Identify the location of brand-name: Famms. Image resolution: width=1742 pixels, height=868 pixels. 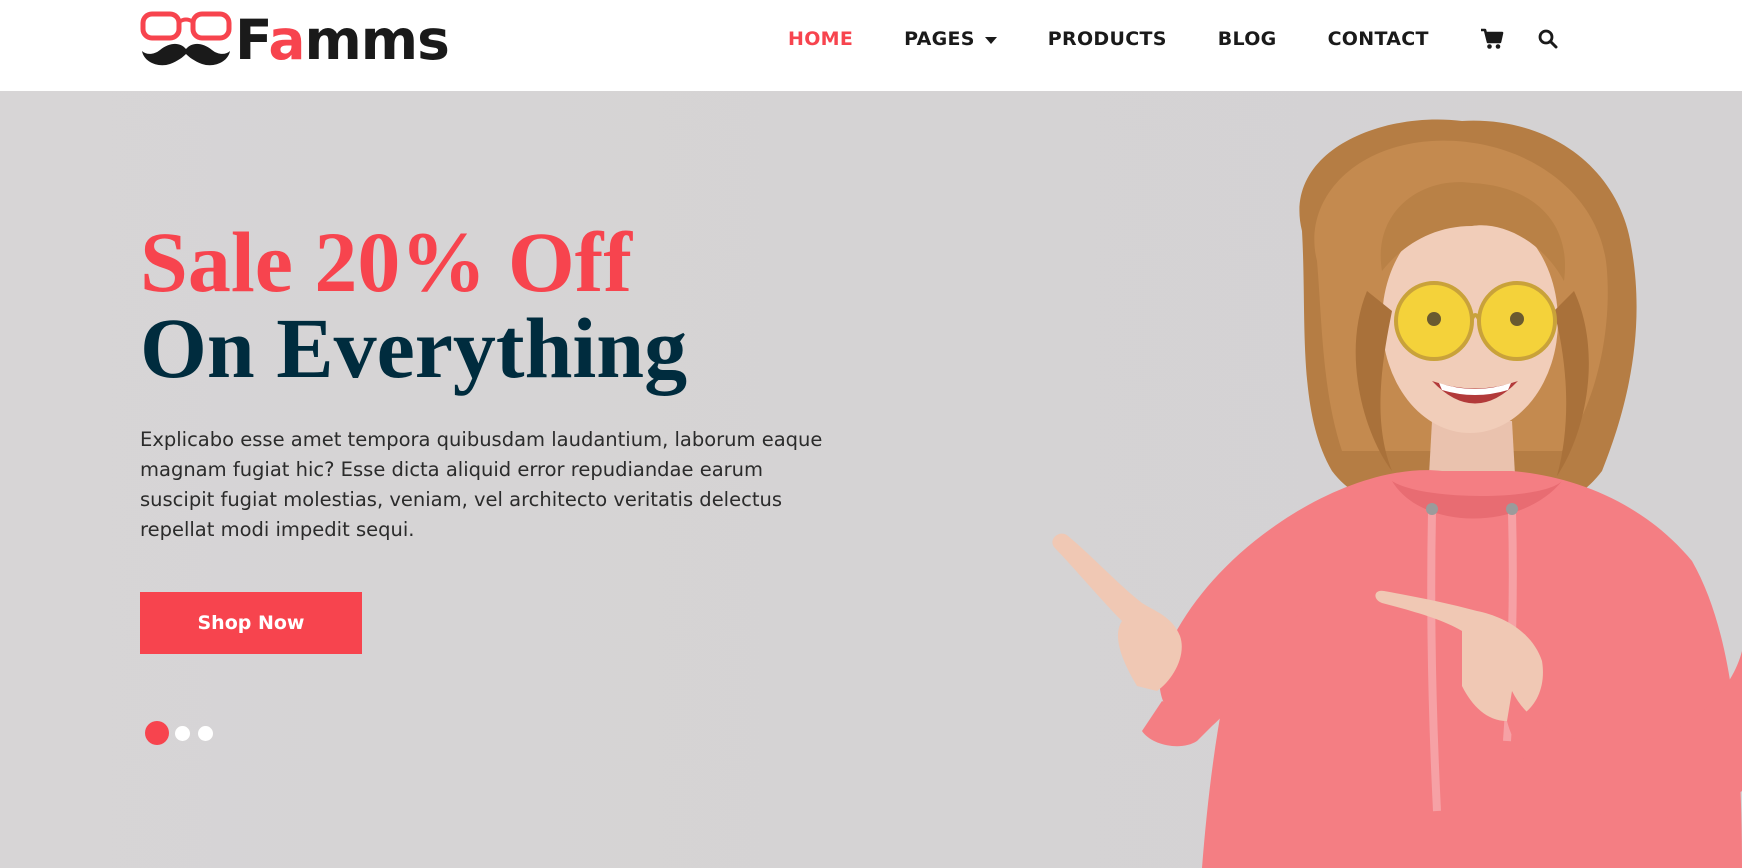
(342, 39).